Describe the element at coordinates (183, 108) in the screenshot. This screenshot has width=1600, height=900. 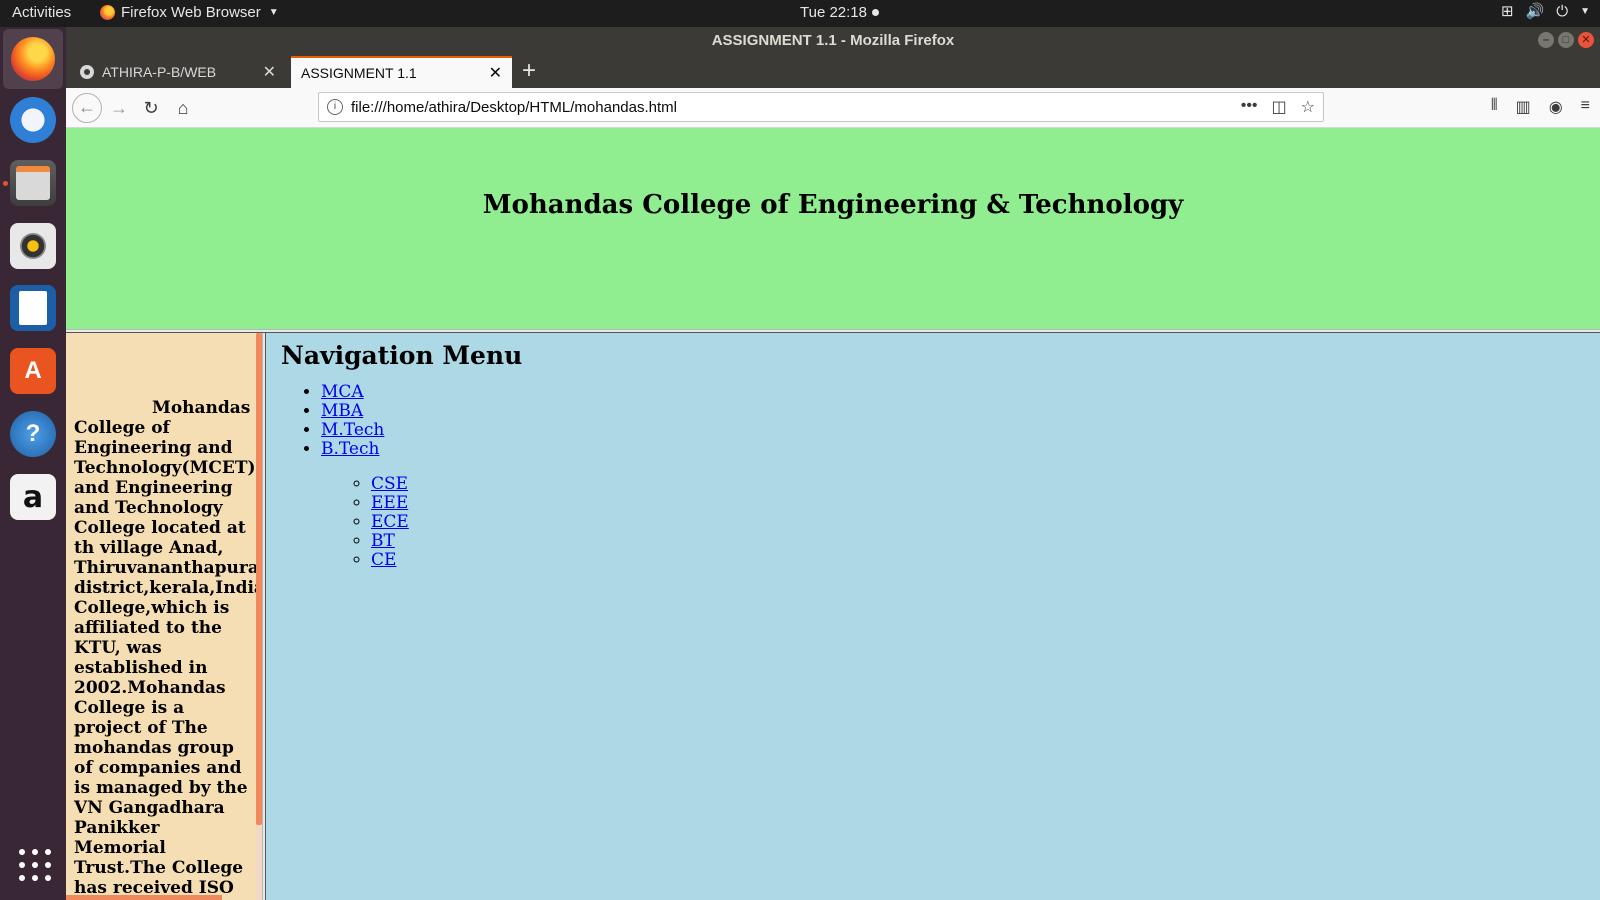
I see `home-button: ⌂` at that location.